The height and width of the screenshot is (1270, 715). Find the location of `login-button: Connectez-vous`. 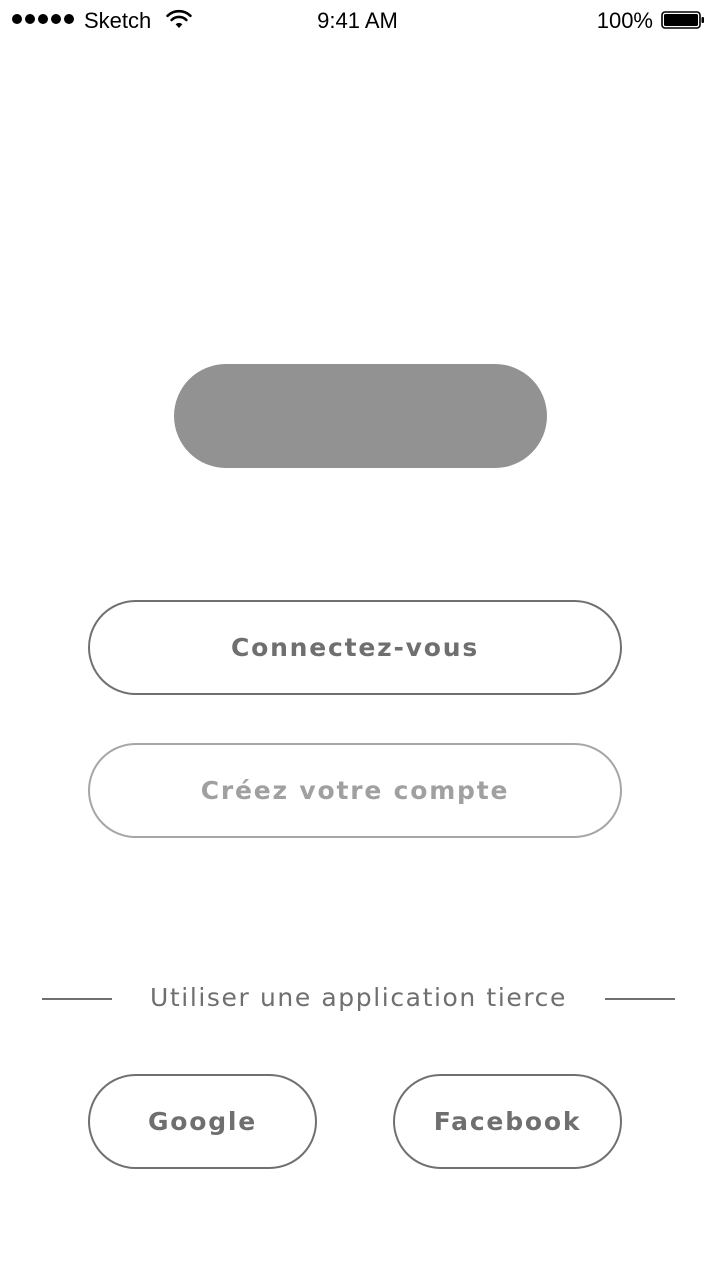

login-button: Connectez-vous is located at coordinates (355, 647).